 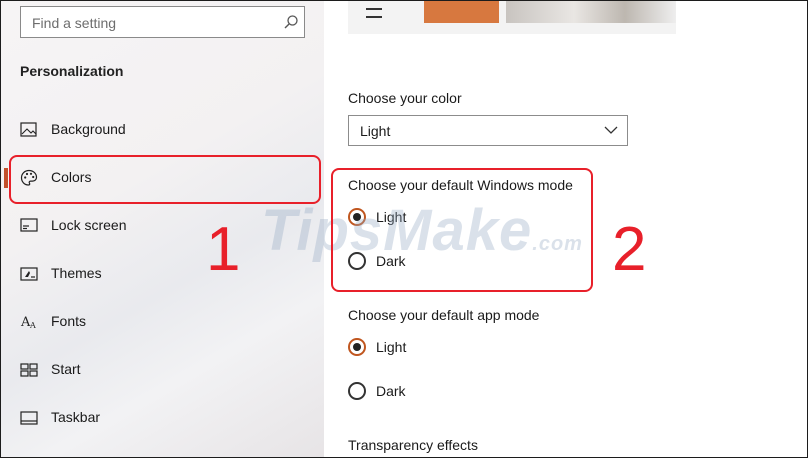 What do you see at coordinates (405, 98) in the screenshot?
I see `color-label: Choose your color` at bounding box center [405, 98].